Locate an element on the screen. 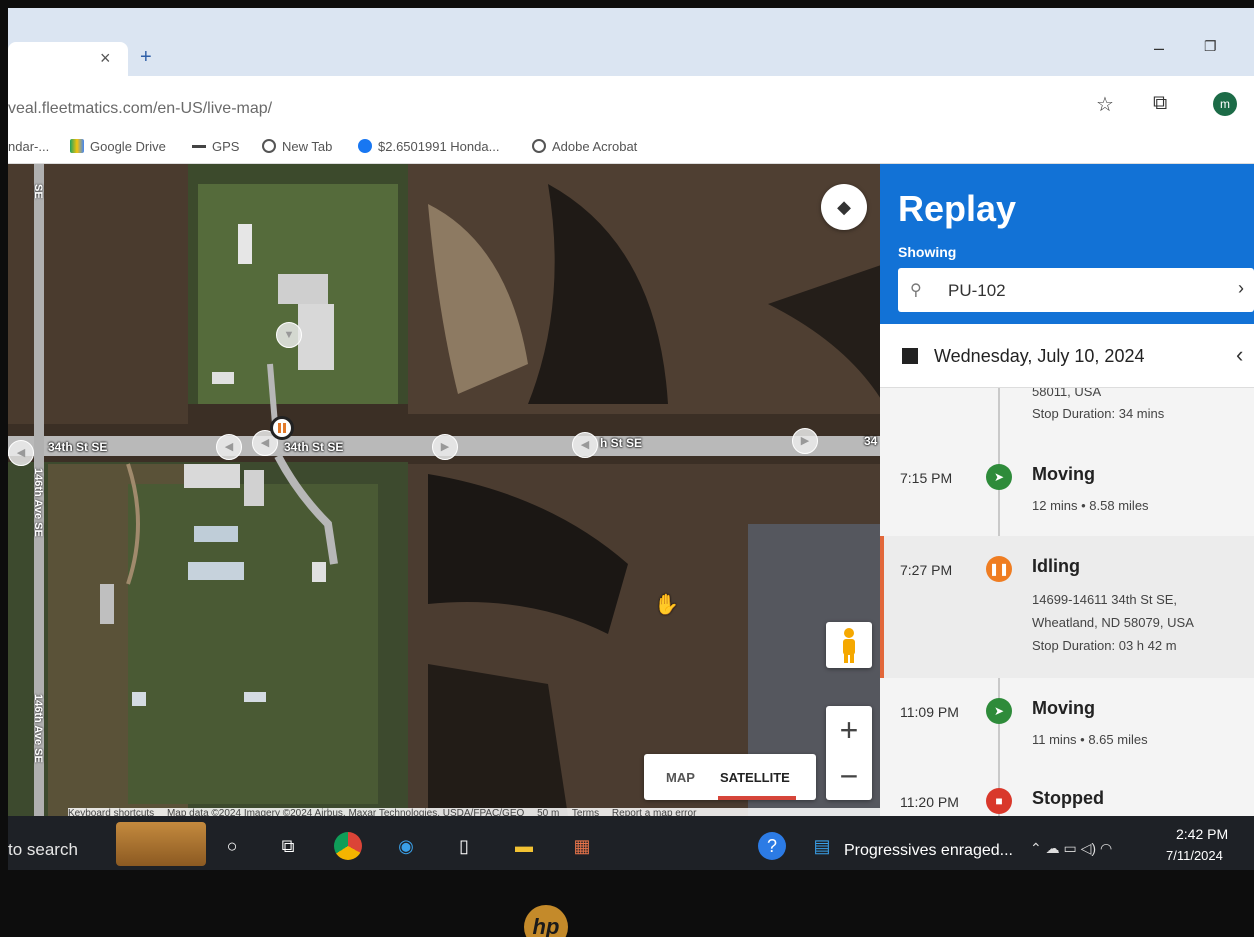 This screenshot has height=937, width=1254. system-tray-icons: ⌃ ☁ ▭ ◁) ◠ is located at coordinates (1071, 848).